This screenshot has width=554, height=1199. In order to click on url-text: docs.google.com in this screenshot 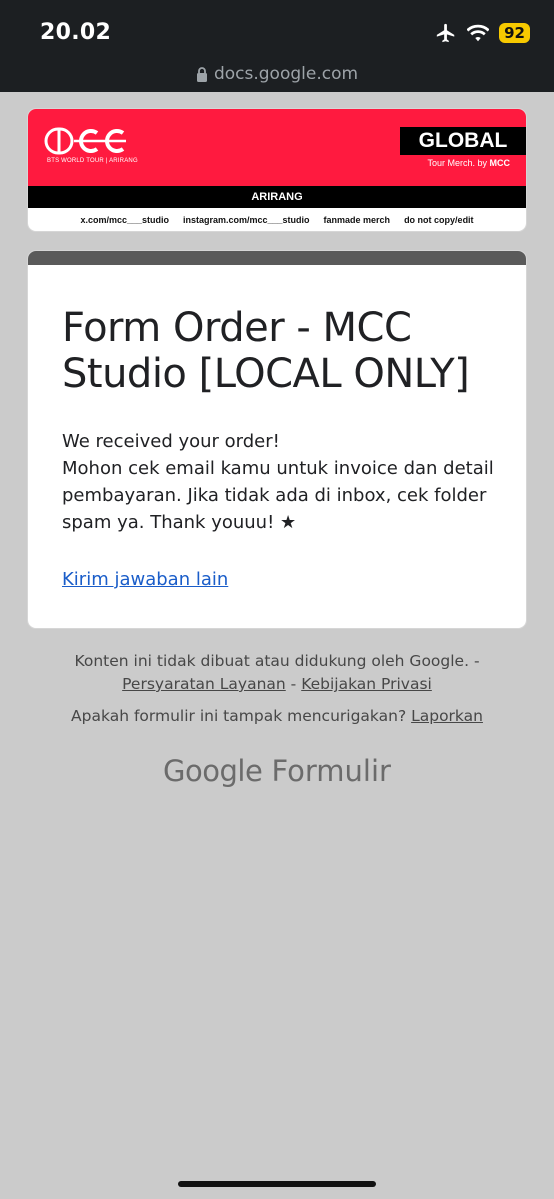, I will do `click(286, 74)`.